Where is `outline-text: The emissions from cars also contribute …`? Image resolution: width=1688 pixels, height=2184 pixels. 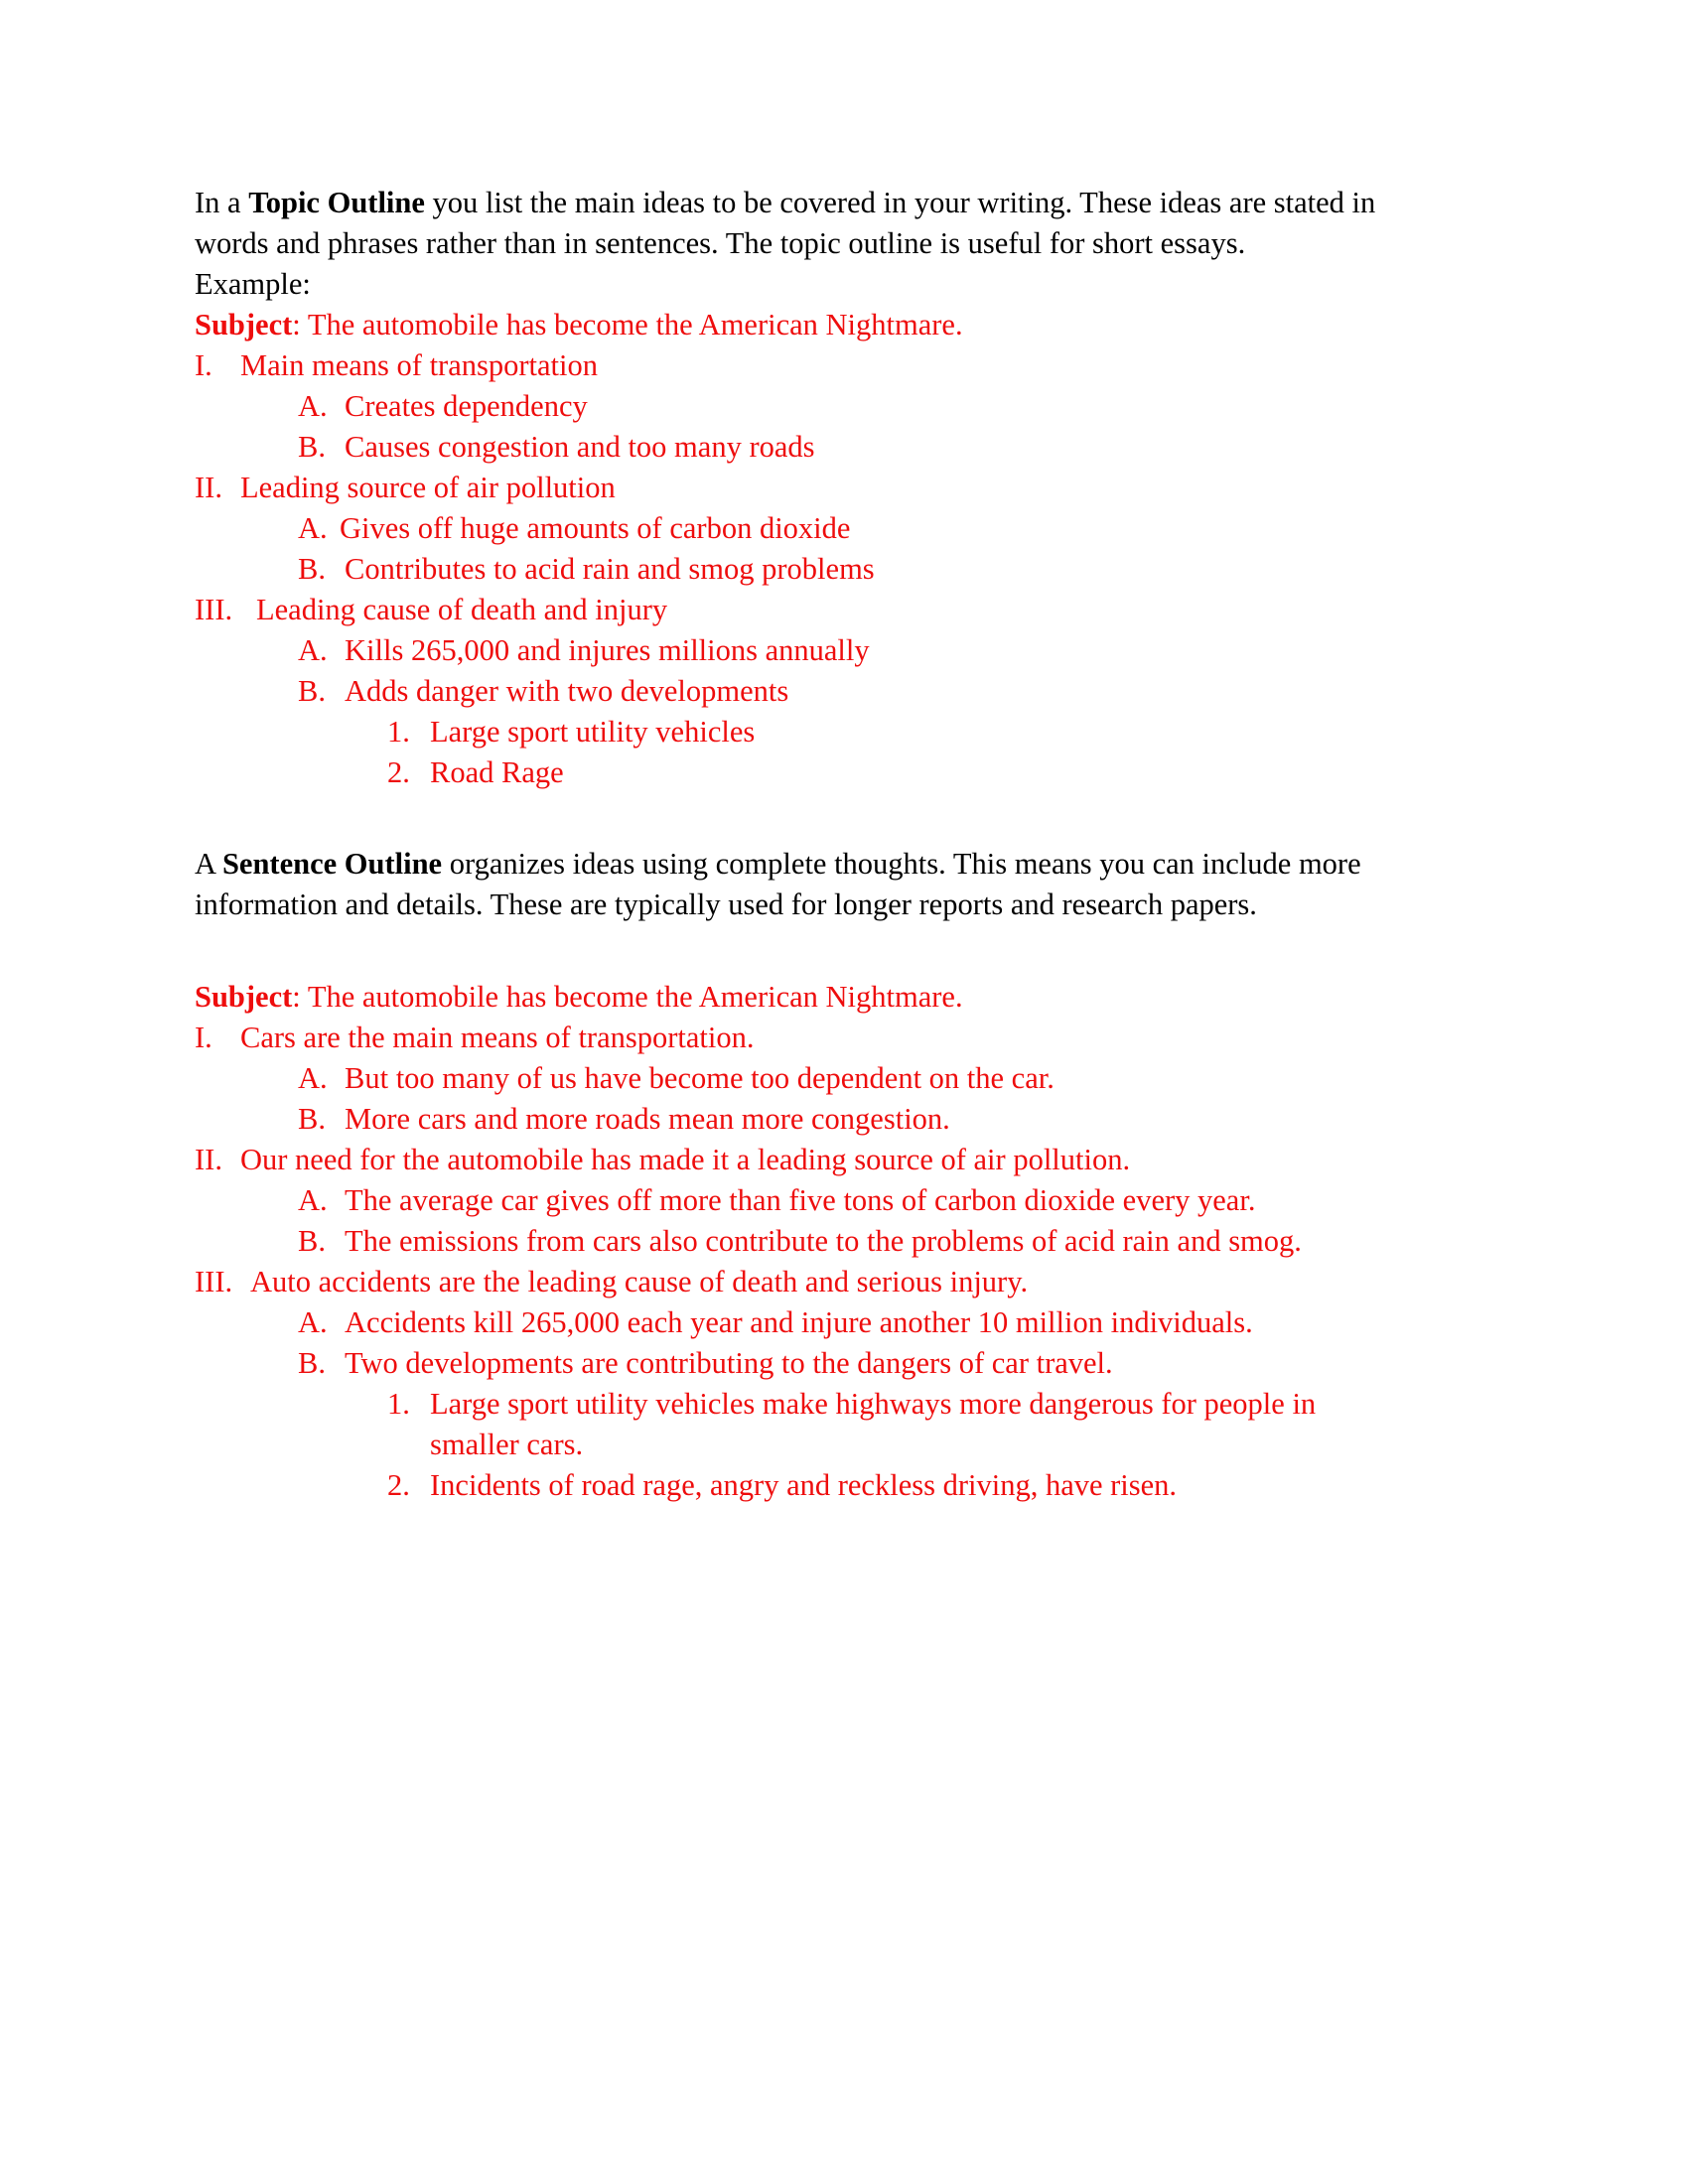 outline-text: The emissions from cars also contribute … is located at coordinates (823, 1241).